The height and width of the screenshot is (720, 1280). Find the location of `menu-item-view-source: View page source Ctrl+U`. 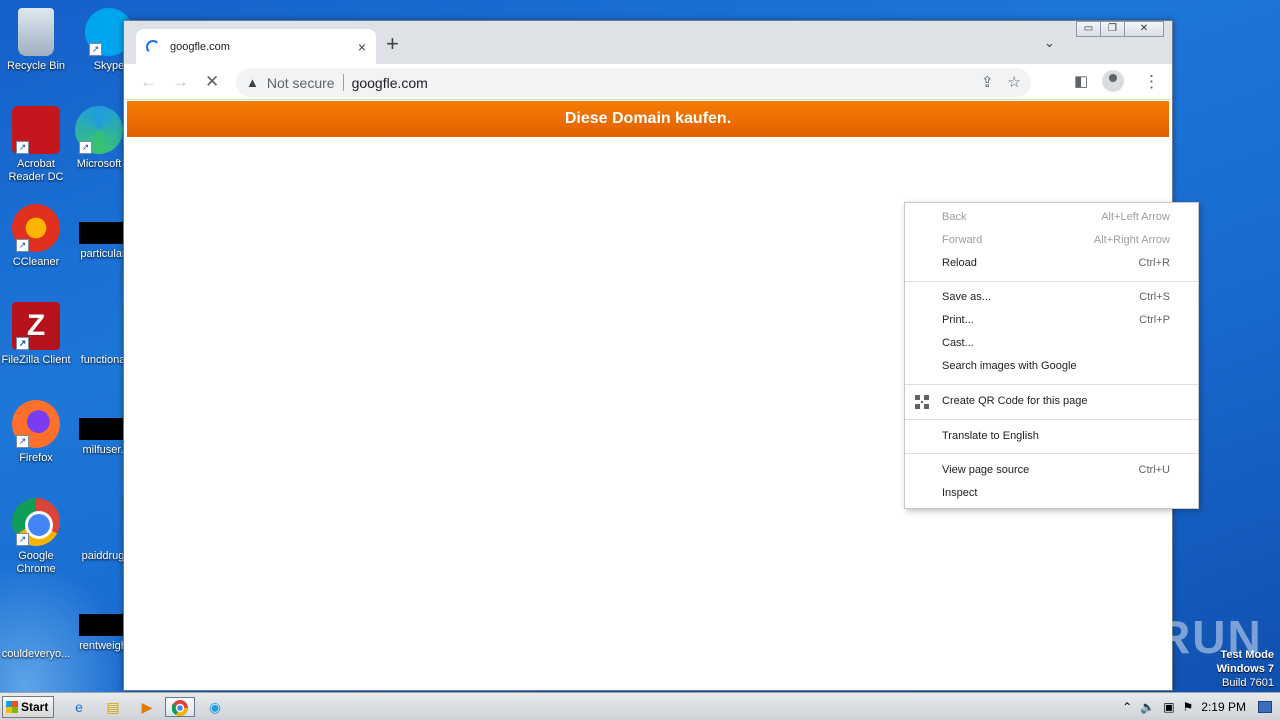

menu-item-view-source: View page source Ctrl+U is located at coordinates (1051, 471).